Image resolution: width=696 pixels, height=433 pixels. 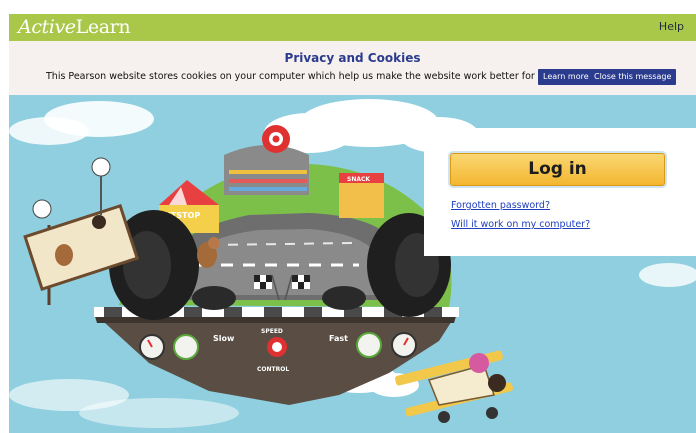 What do you see at coordinates (224, 338) in the screenshot?
I see `slow-label: Slow` at bounding box center [224, 338].